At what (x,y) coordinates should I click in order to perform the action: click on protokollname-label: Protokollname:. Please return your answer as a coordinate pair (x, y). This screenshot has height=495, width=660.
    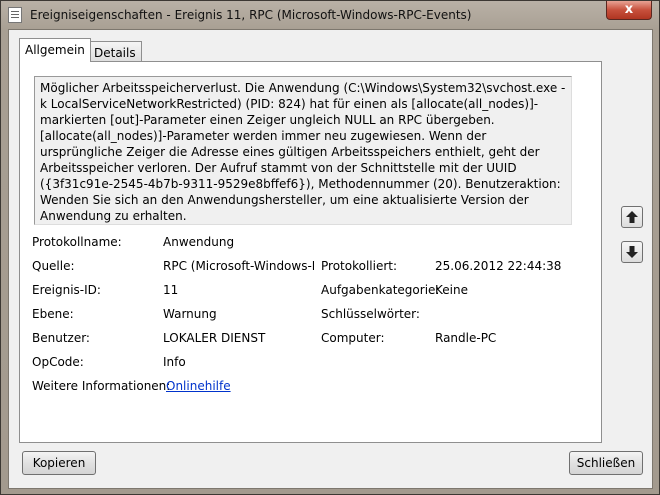
    Looking at the image, I should click on (77, 242).